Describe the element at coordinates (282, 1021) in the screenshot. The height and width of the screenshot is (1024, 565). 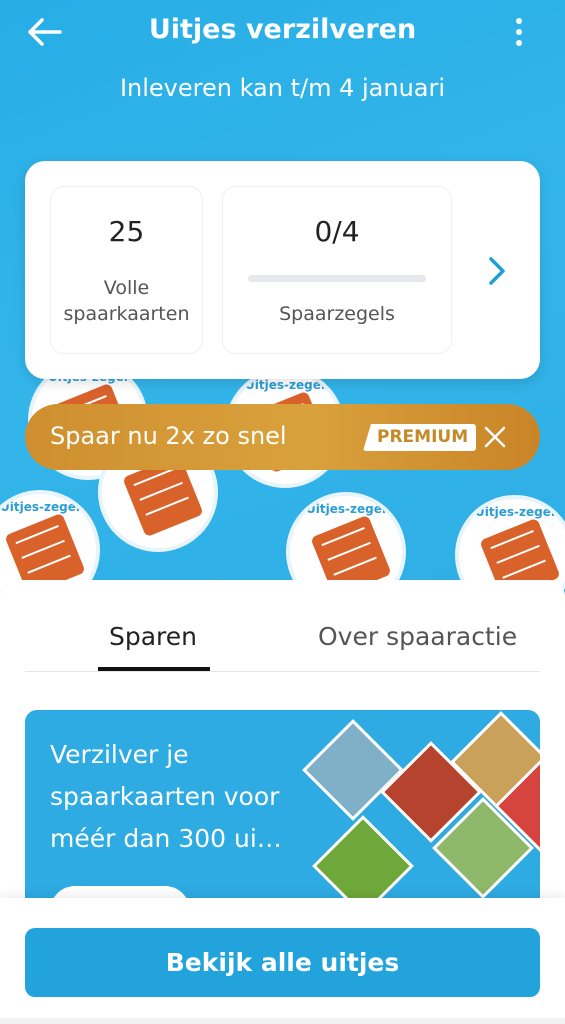
I see `system-nav-bar` at that location.